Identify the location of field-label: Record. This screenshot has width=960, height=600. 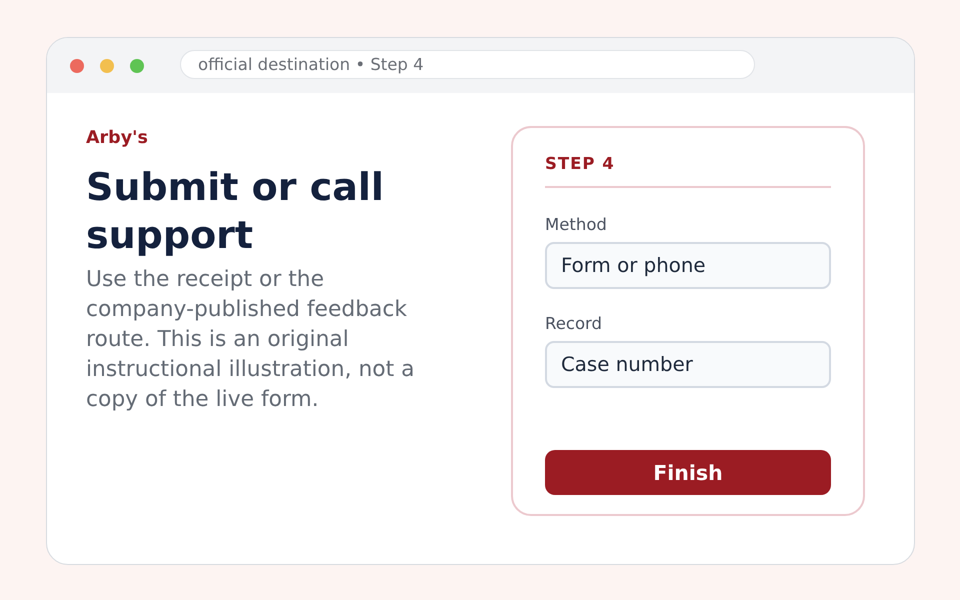
(573, 324).